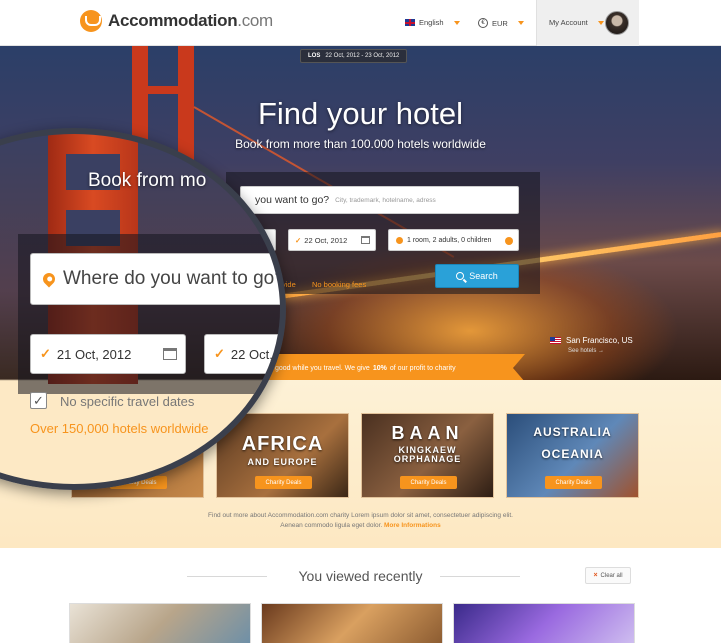  What do you see at coordinates (354, 56) in the screenshot?
I see `recent-search-pill: LOS 22 Oct, 2012 - 23 Oct, 2012` at bounding box center [354, 56].